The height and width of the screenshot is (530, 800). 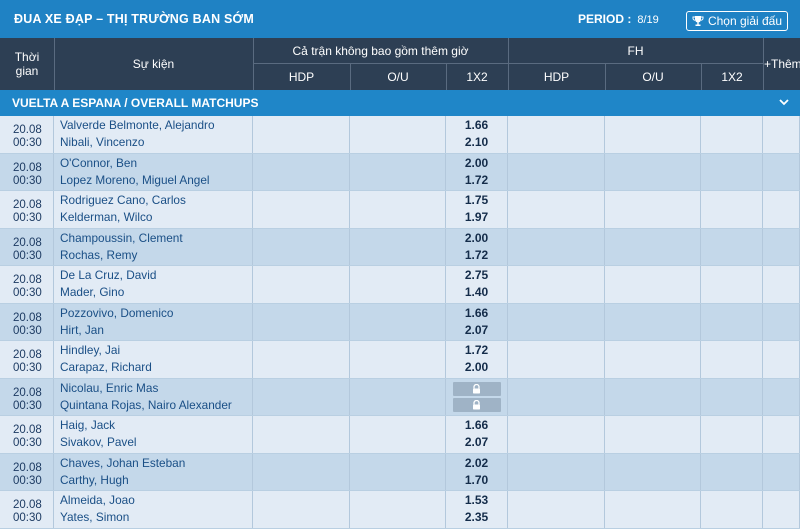 I want to click on home-rider: Chaves, Johan Esteban, so click(x=123, y=462).